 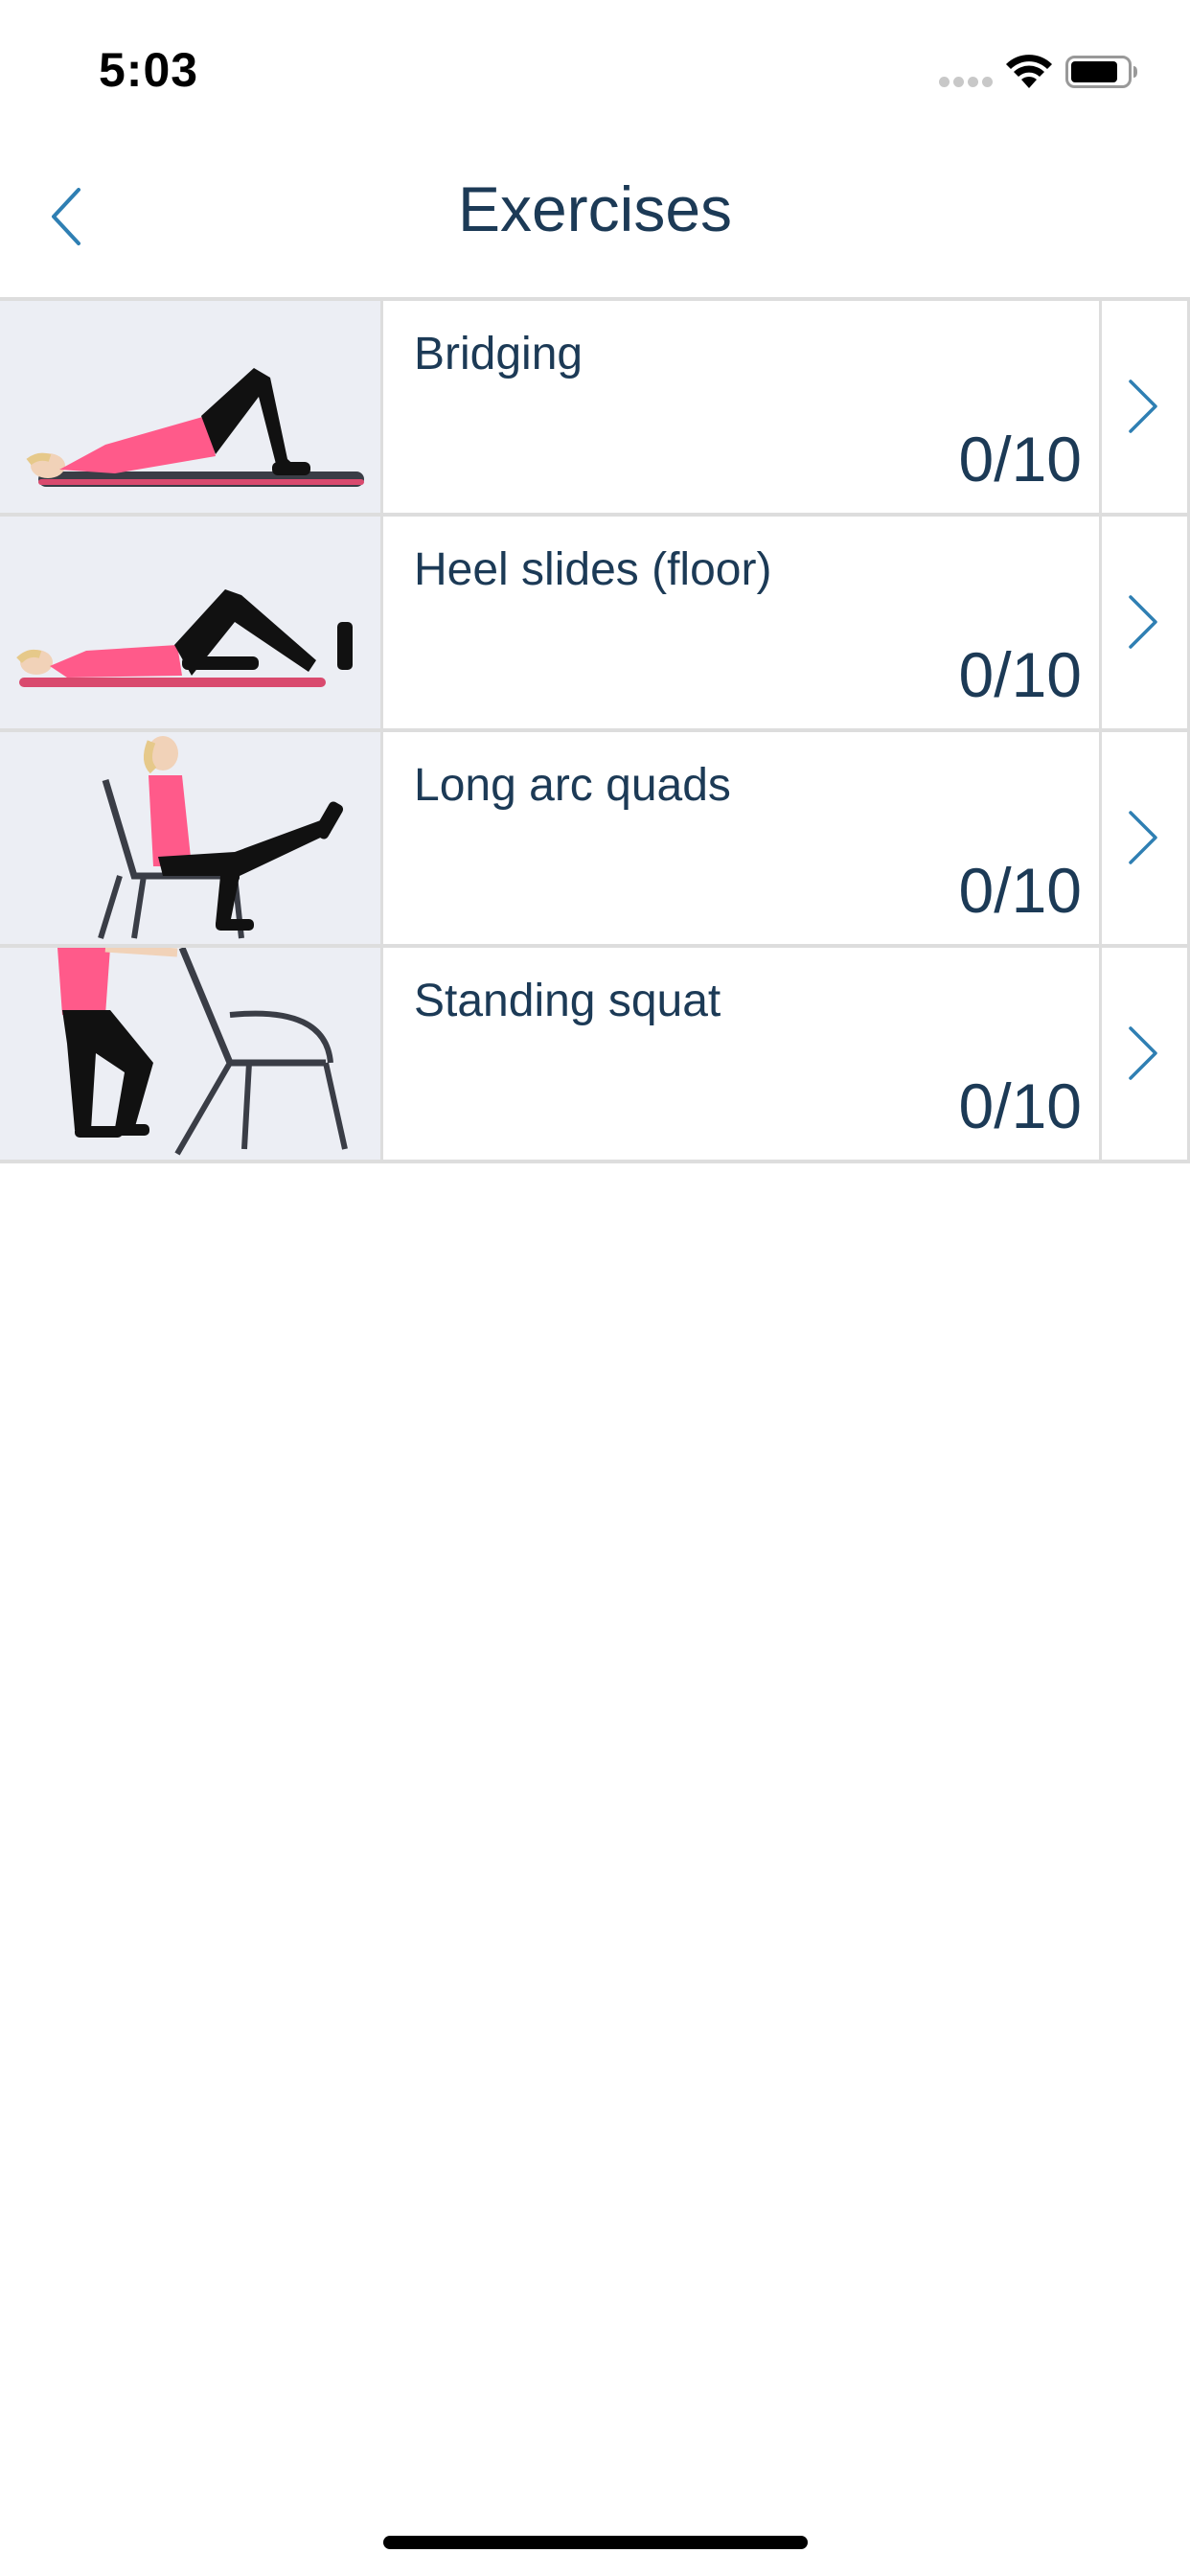 I want to click on navigation-bar: Exercises, so click(x=595, y=216).